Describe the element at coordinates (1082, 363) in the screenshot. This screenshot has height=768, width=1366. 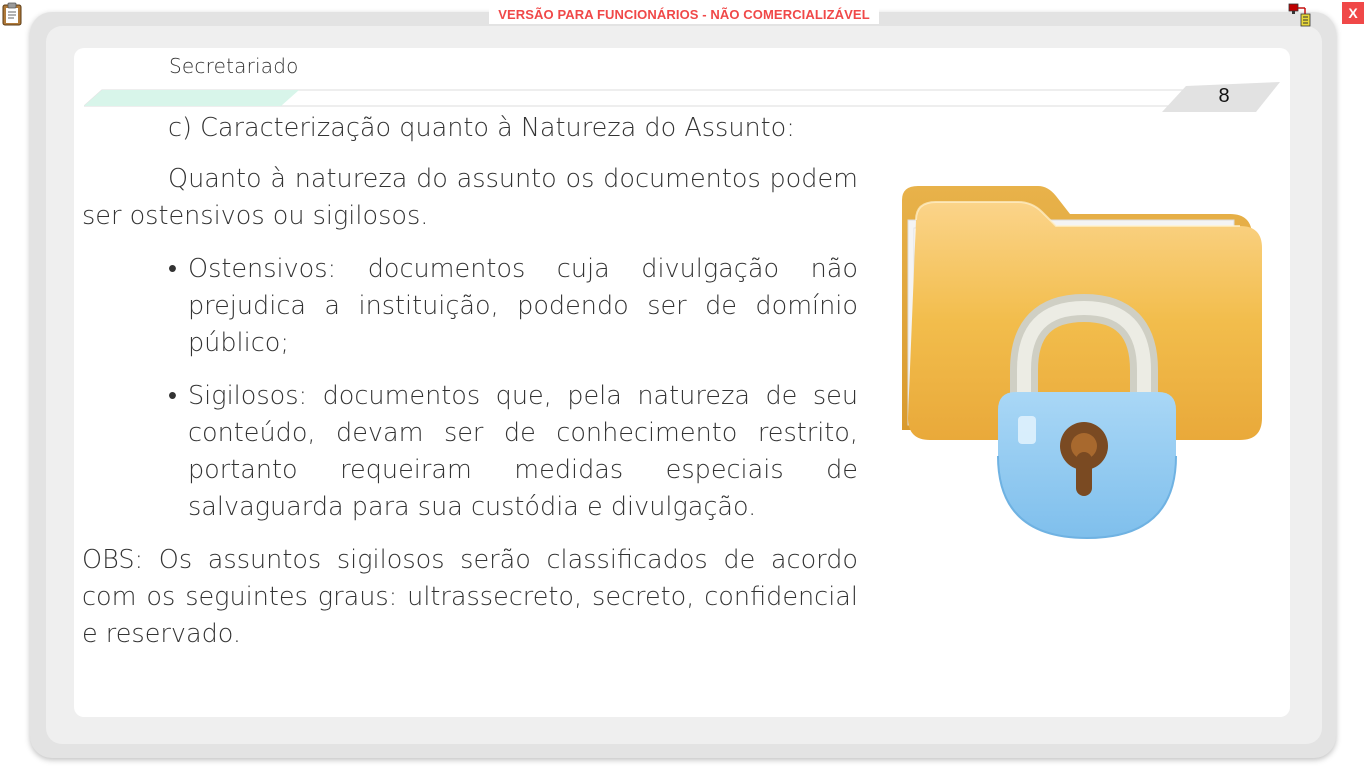
I see `locked-folder-icon` at that location.